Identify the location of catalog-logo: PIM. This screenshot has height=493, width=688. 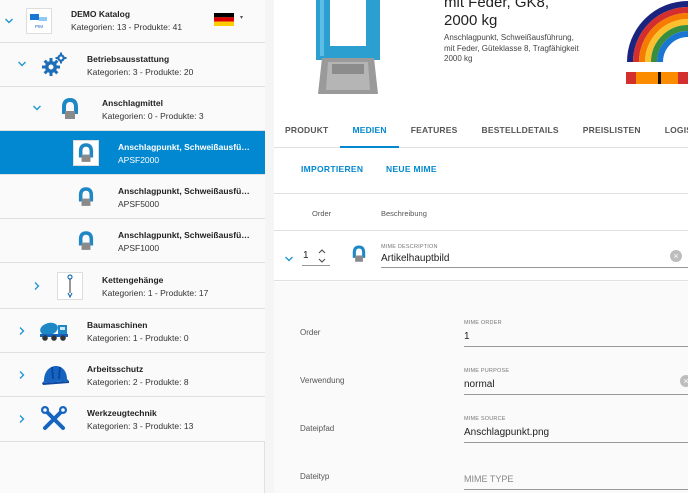
(39, 21).